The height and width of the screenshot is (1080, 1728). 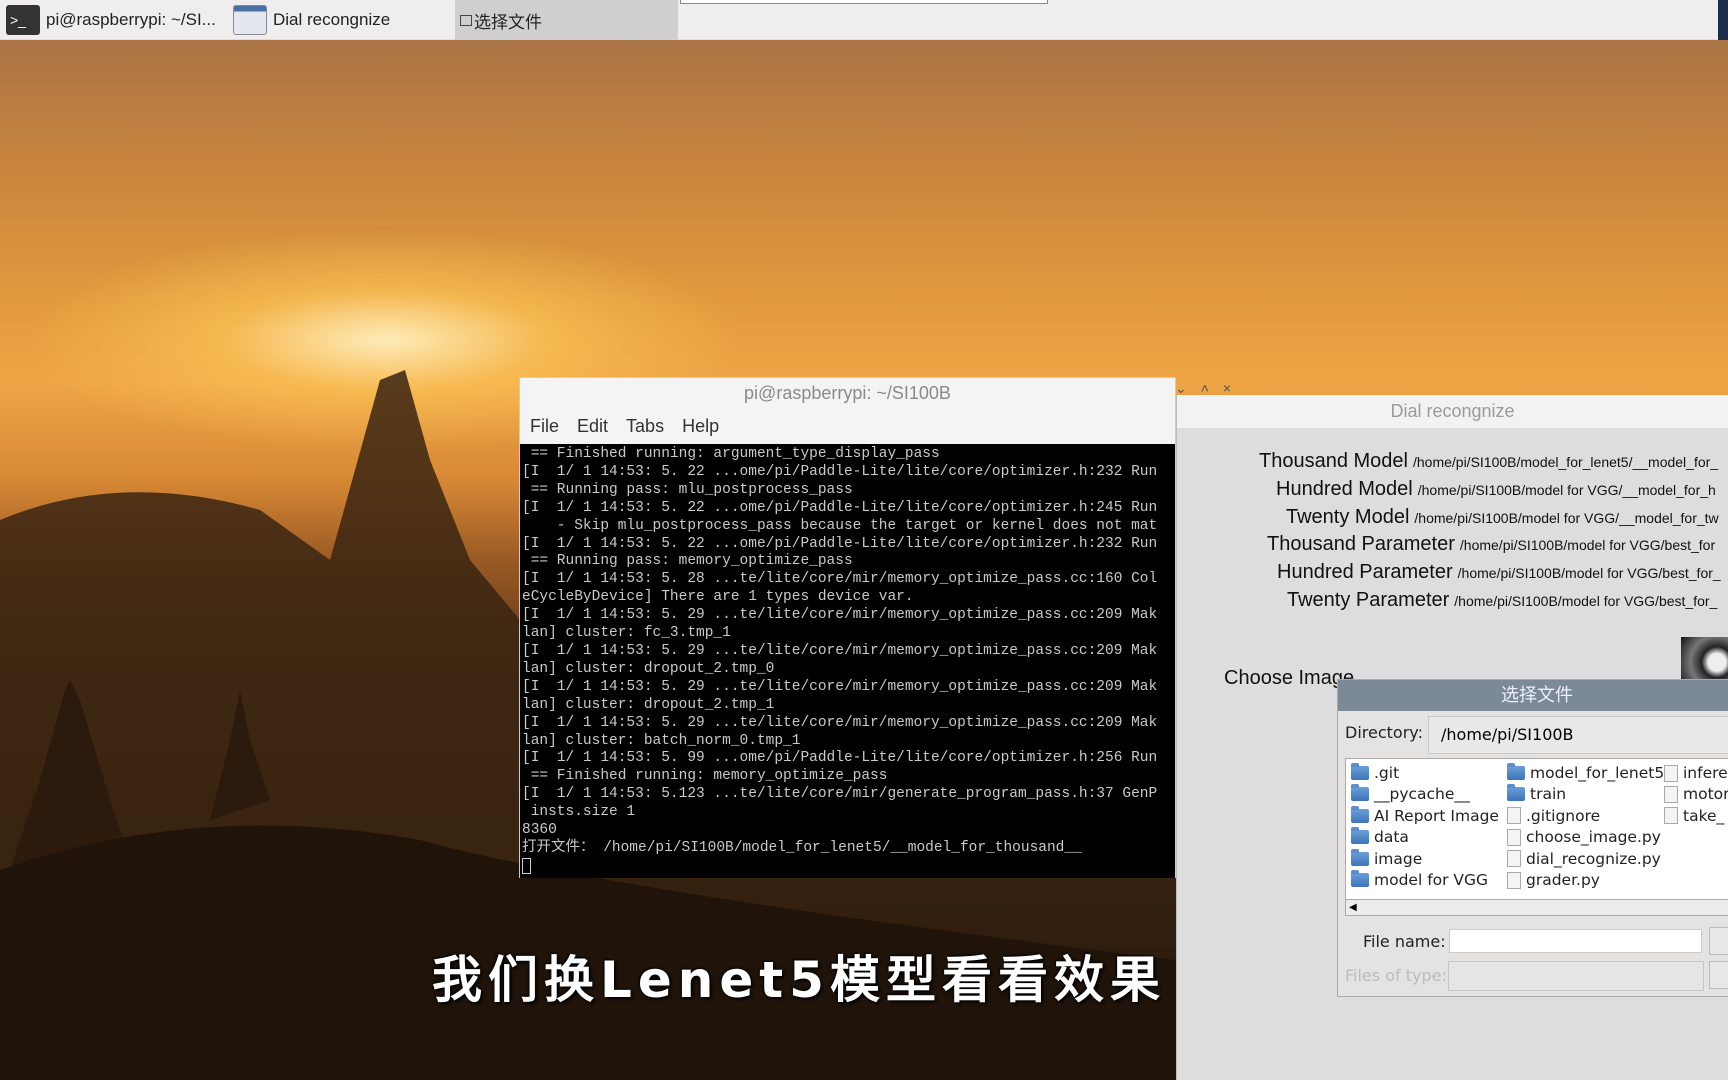 What do you see at coordinates (1387, 773) in the screenshot?
I see `file-item-name: .git` at bounding box center [1387, 773].